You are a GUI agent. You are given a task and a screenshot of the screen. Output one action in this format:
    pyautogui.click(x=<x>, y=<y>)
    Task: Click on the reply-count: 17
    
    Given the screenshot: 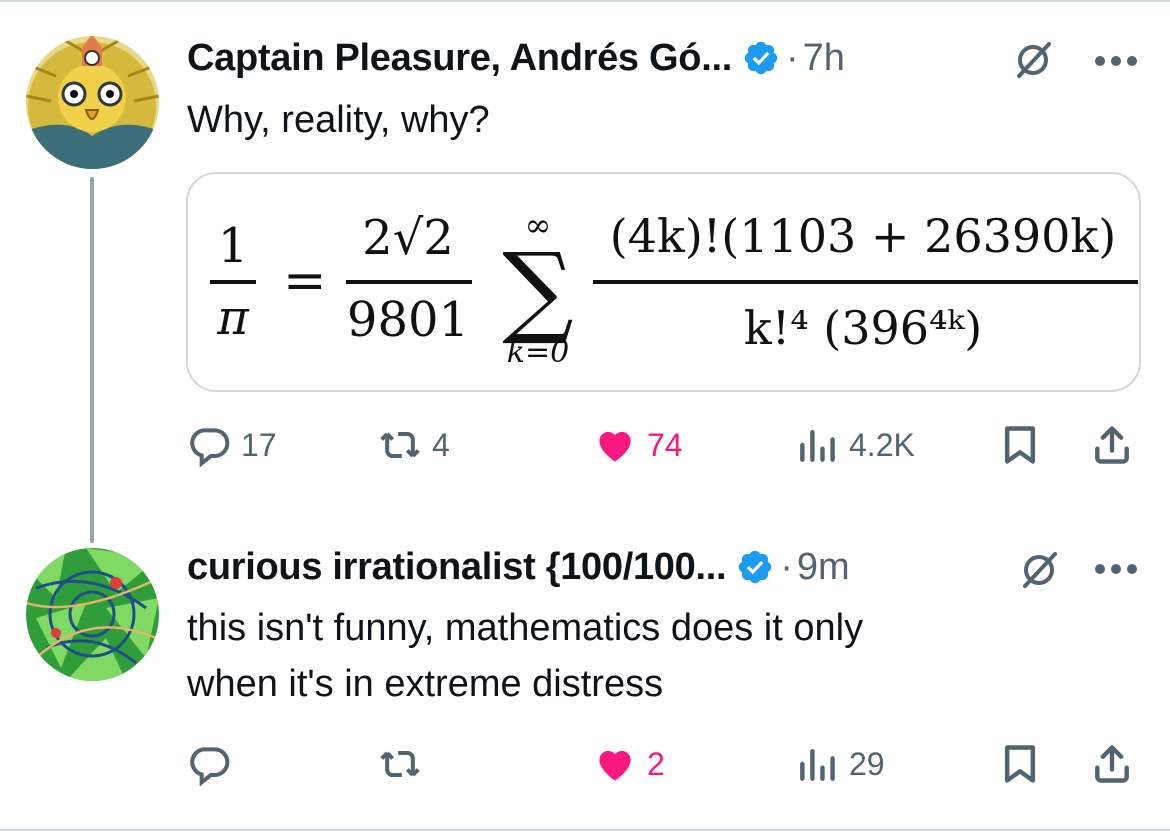 What is the action you would take?
    pyautogui.click(x=259, y=444)
    